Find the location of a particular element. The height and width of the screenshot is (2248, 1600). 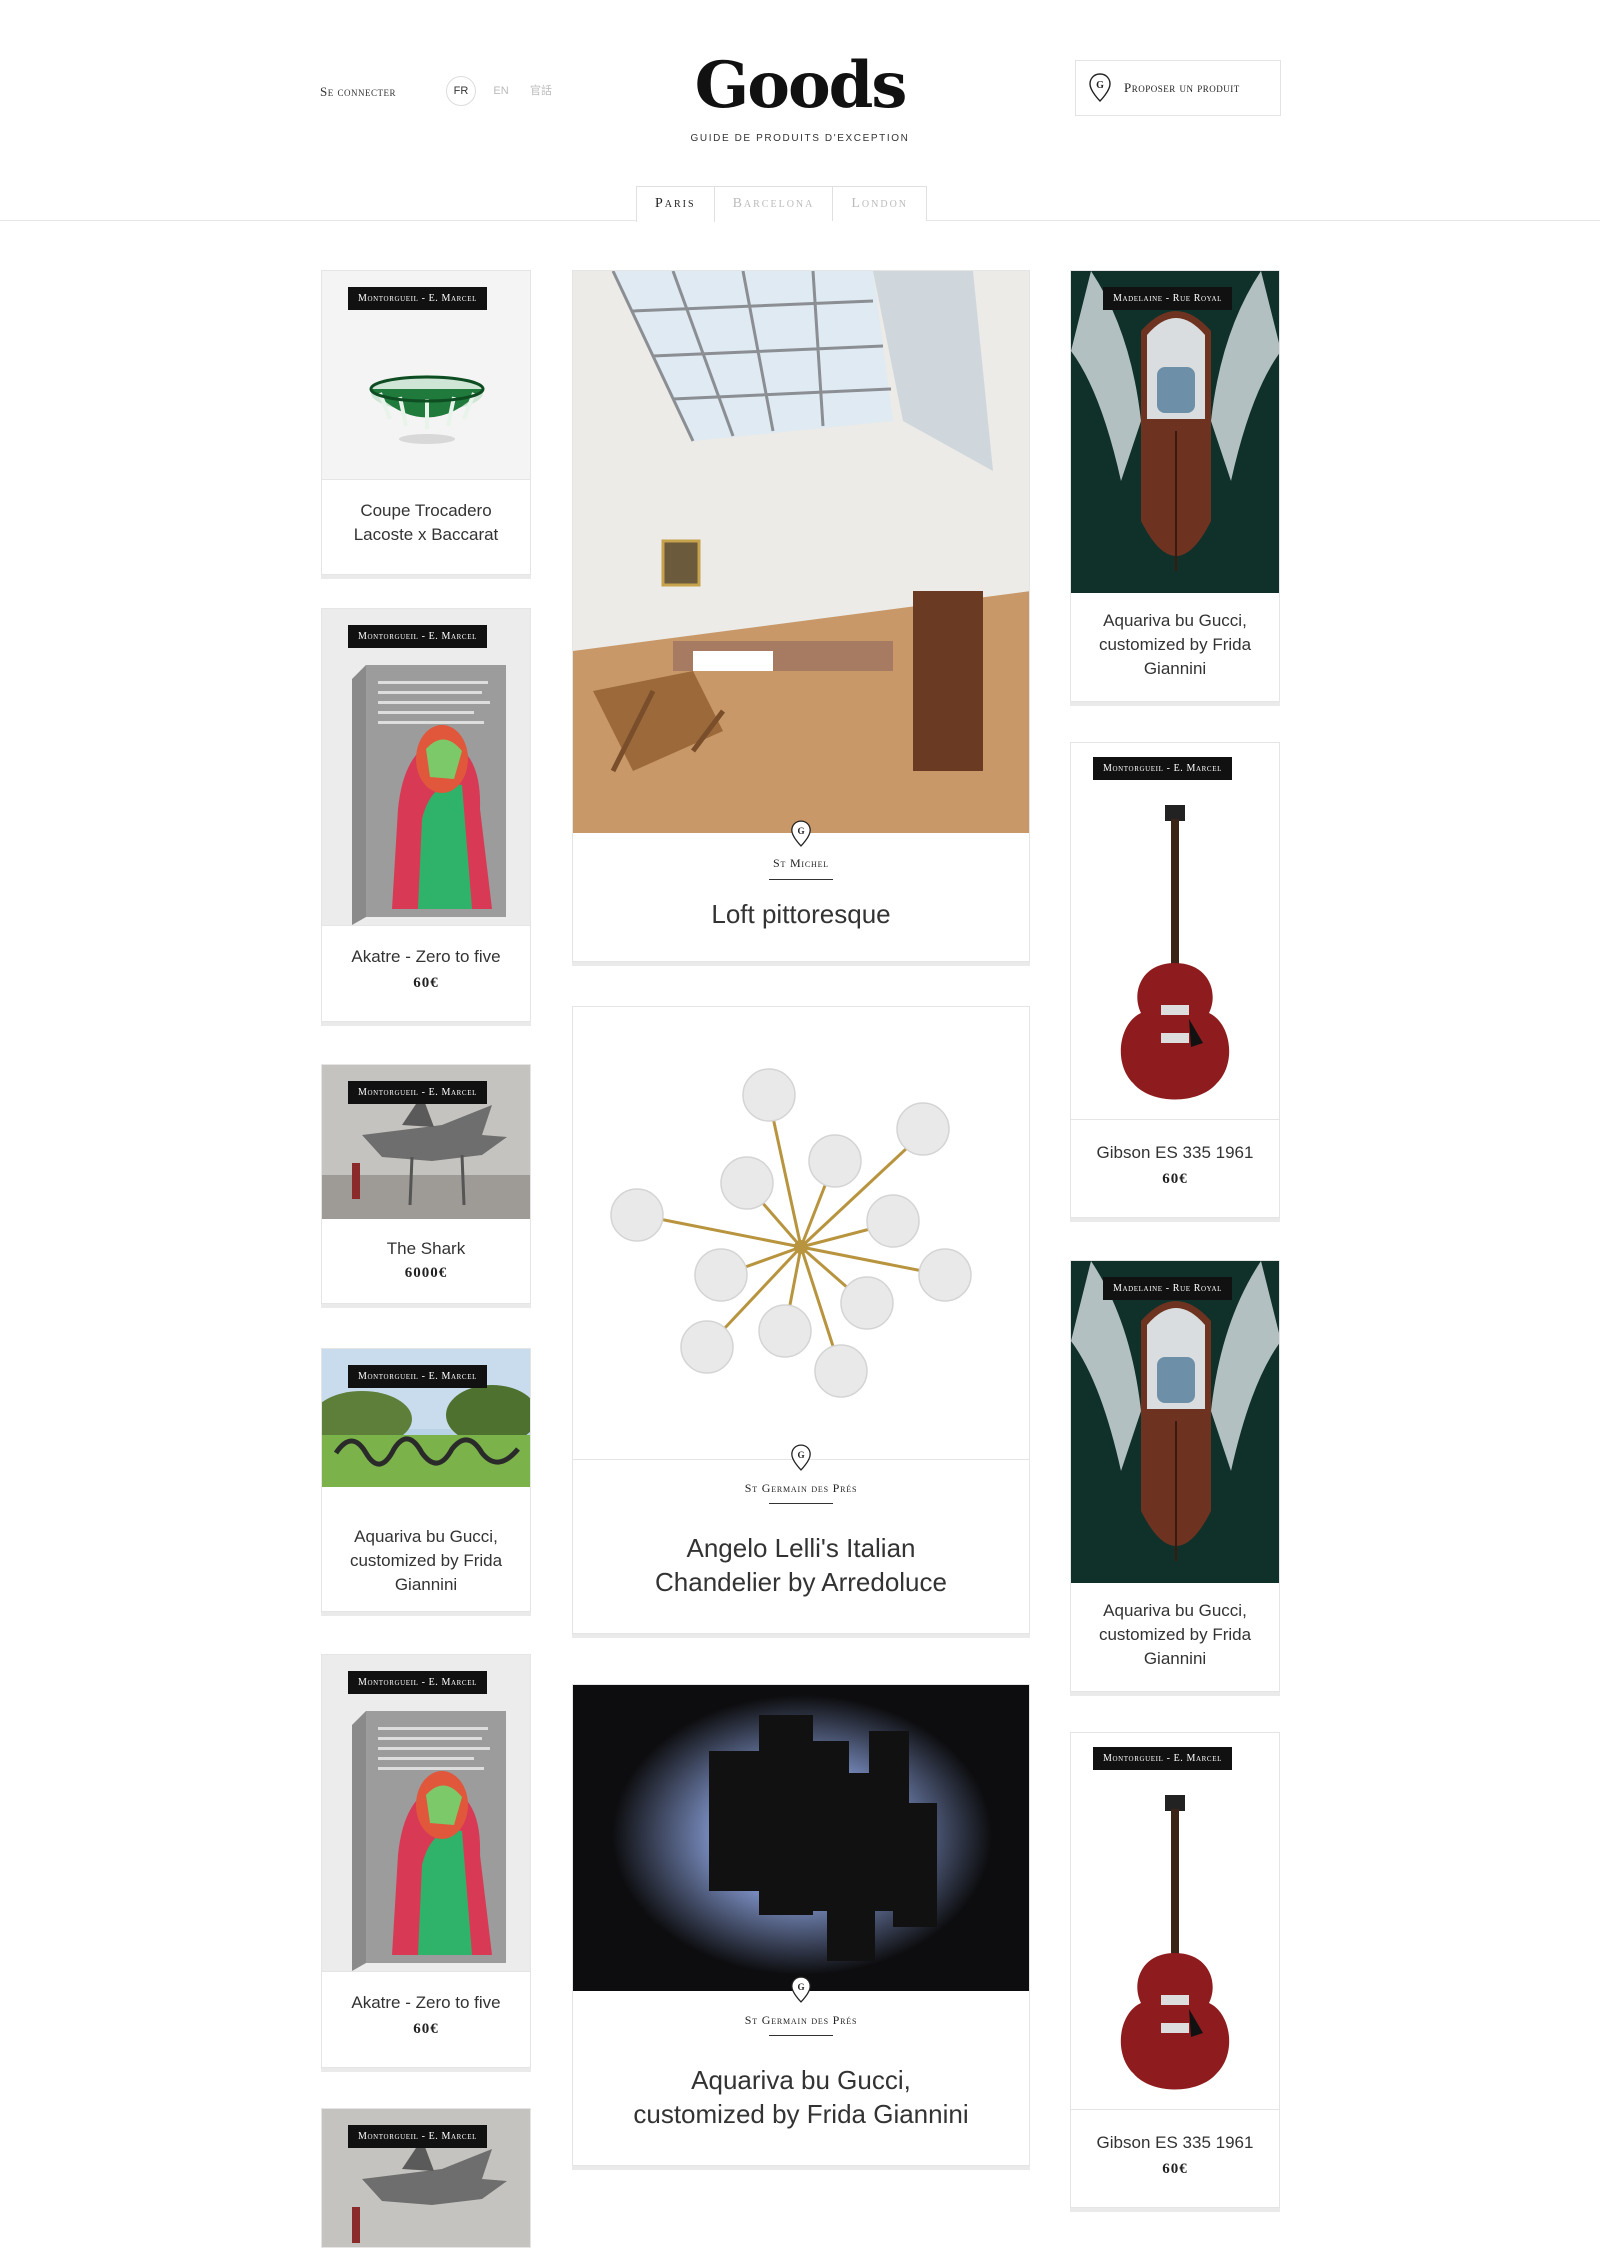

propose-product-button: G Proposer un produit is located at coordinates (1178, 88).